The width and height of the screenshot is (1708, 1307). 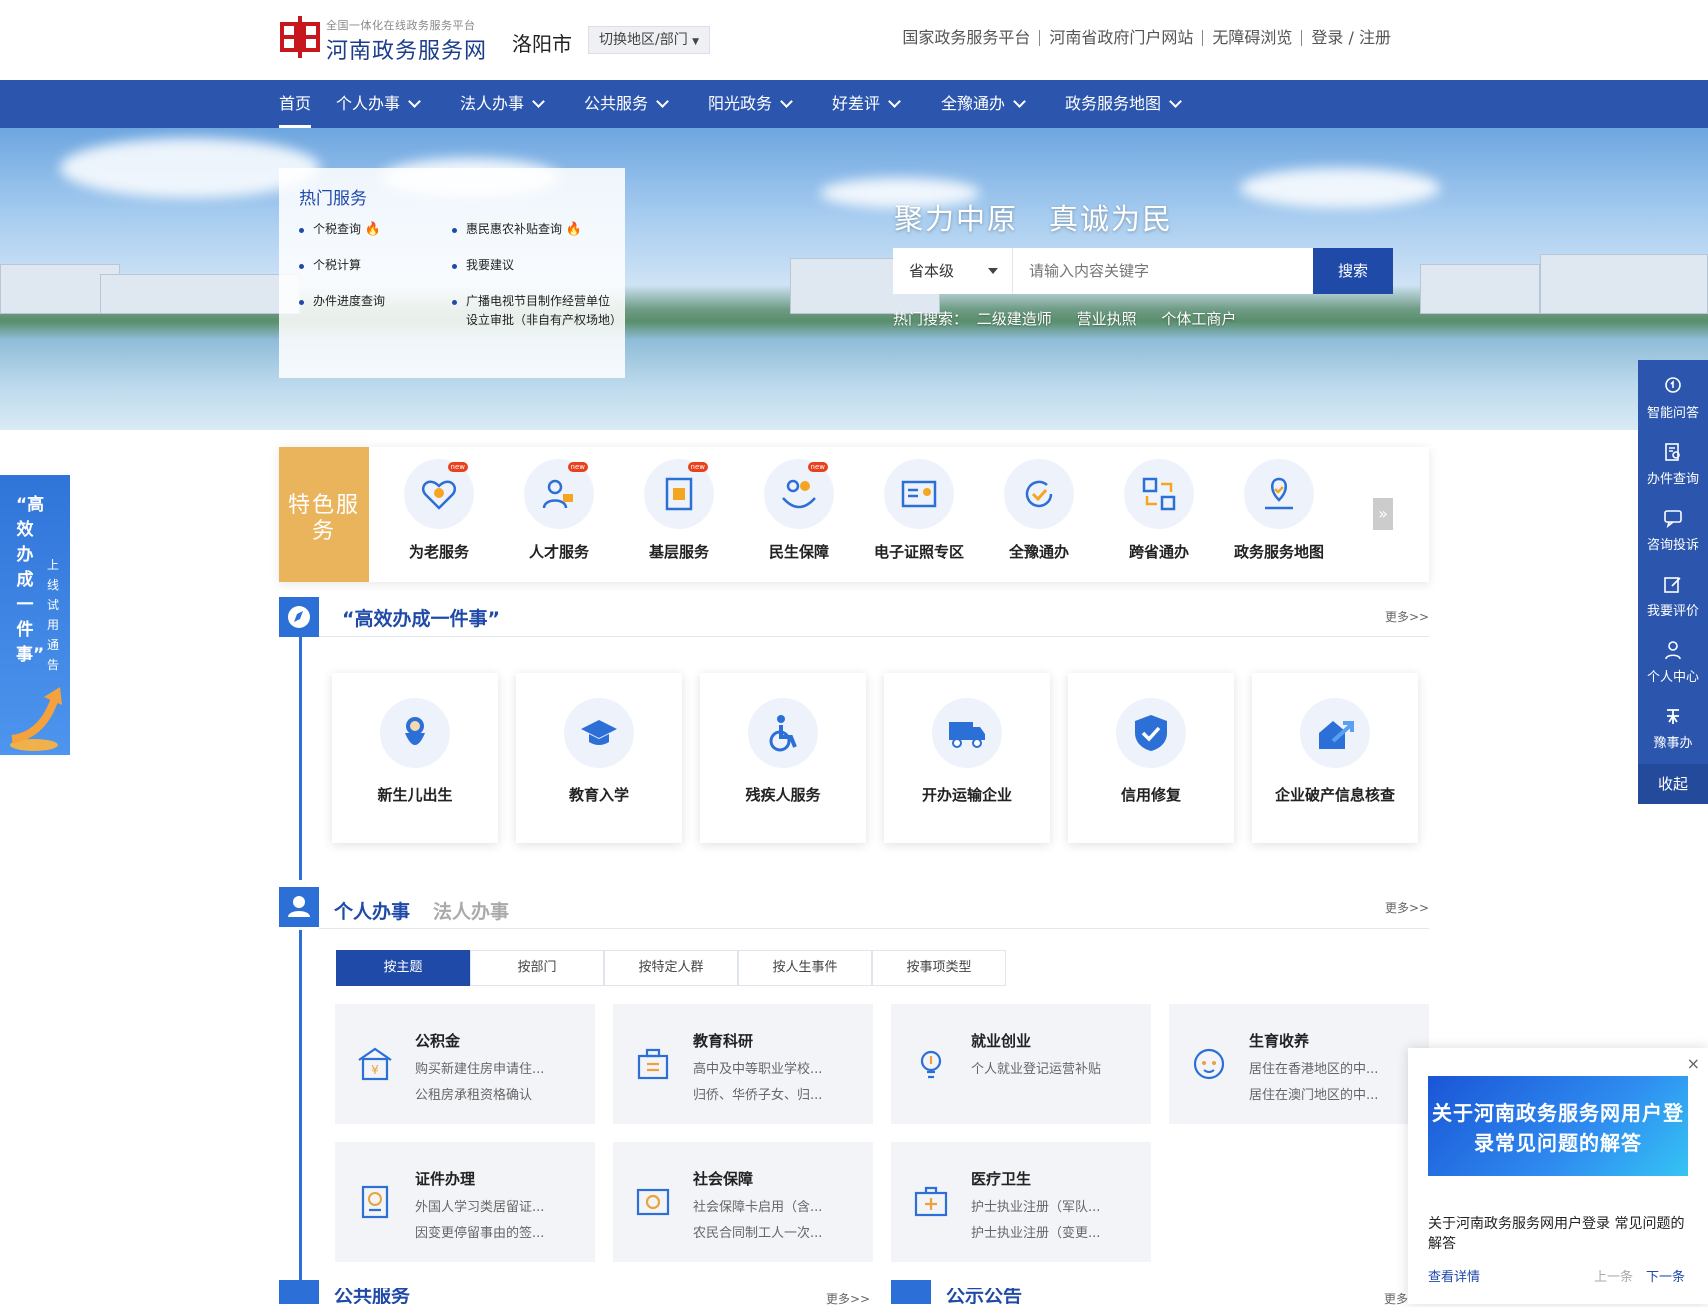 I want to click on nav-public: 公共服务, so click(x=626, y=104).